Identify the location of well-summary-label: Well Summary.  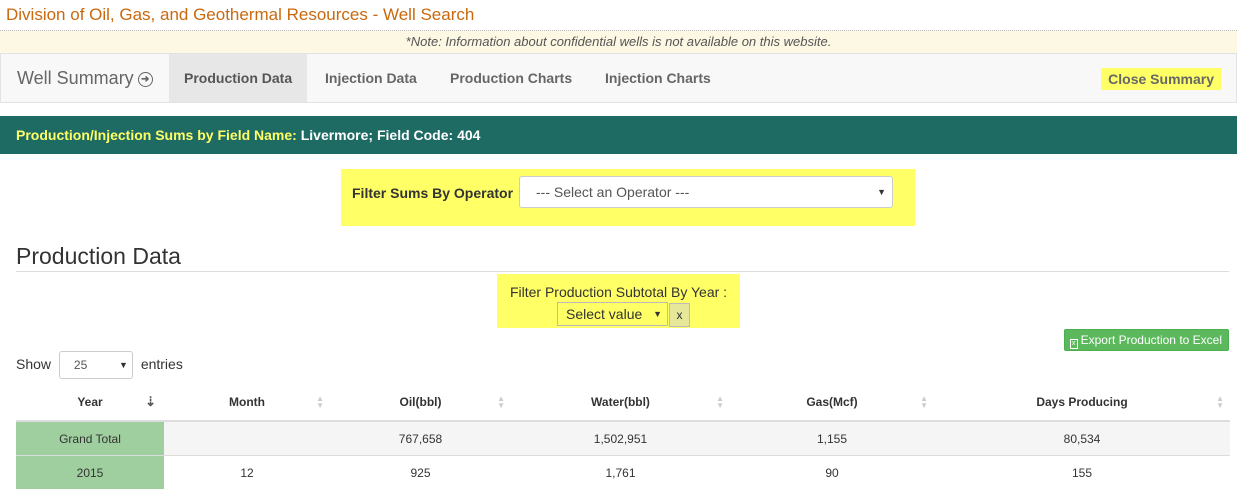
(75, 78).